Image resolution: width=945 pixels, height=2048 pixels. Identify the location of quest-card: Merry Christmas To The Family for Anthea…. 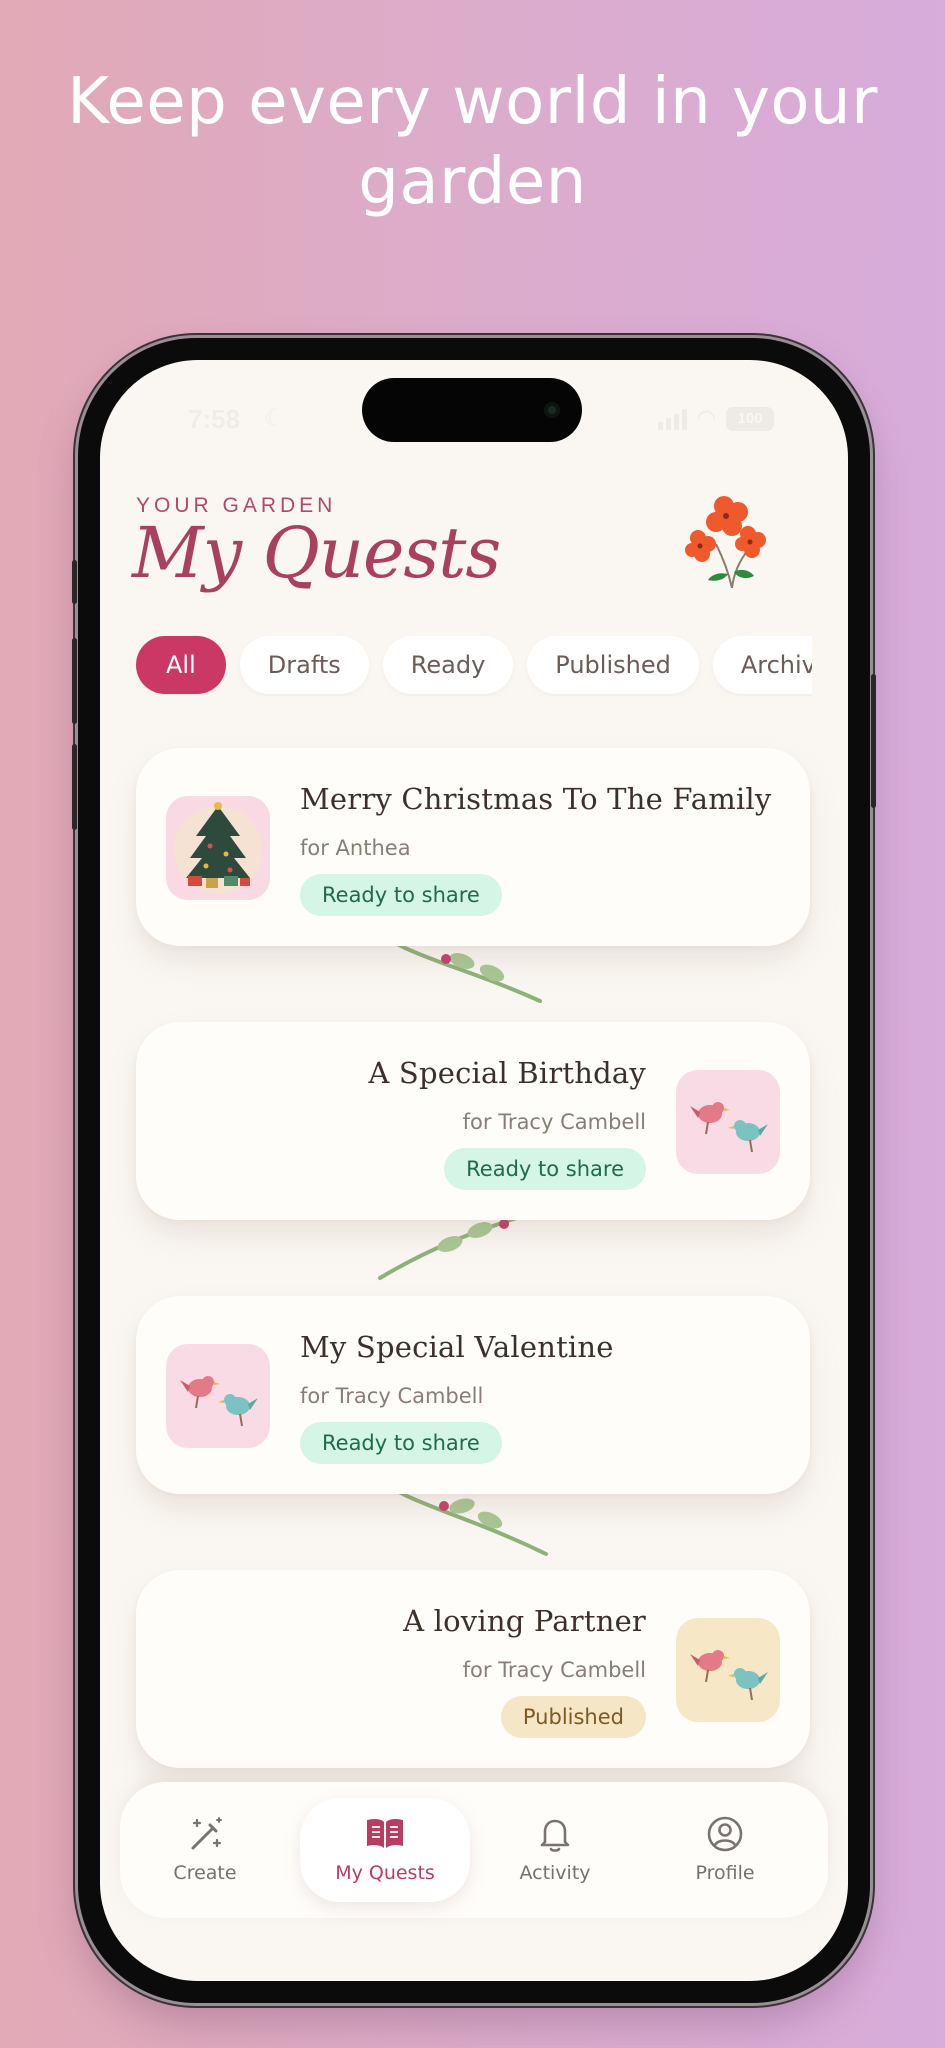
(473, 847).